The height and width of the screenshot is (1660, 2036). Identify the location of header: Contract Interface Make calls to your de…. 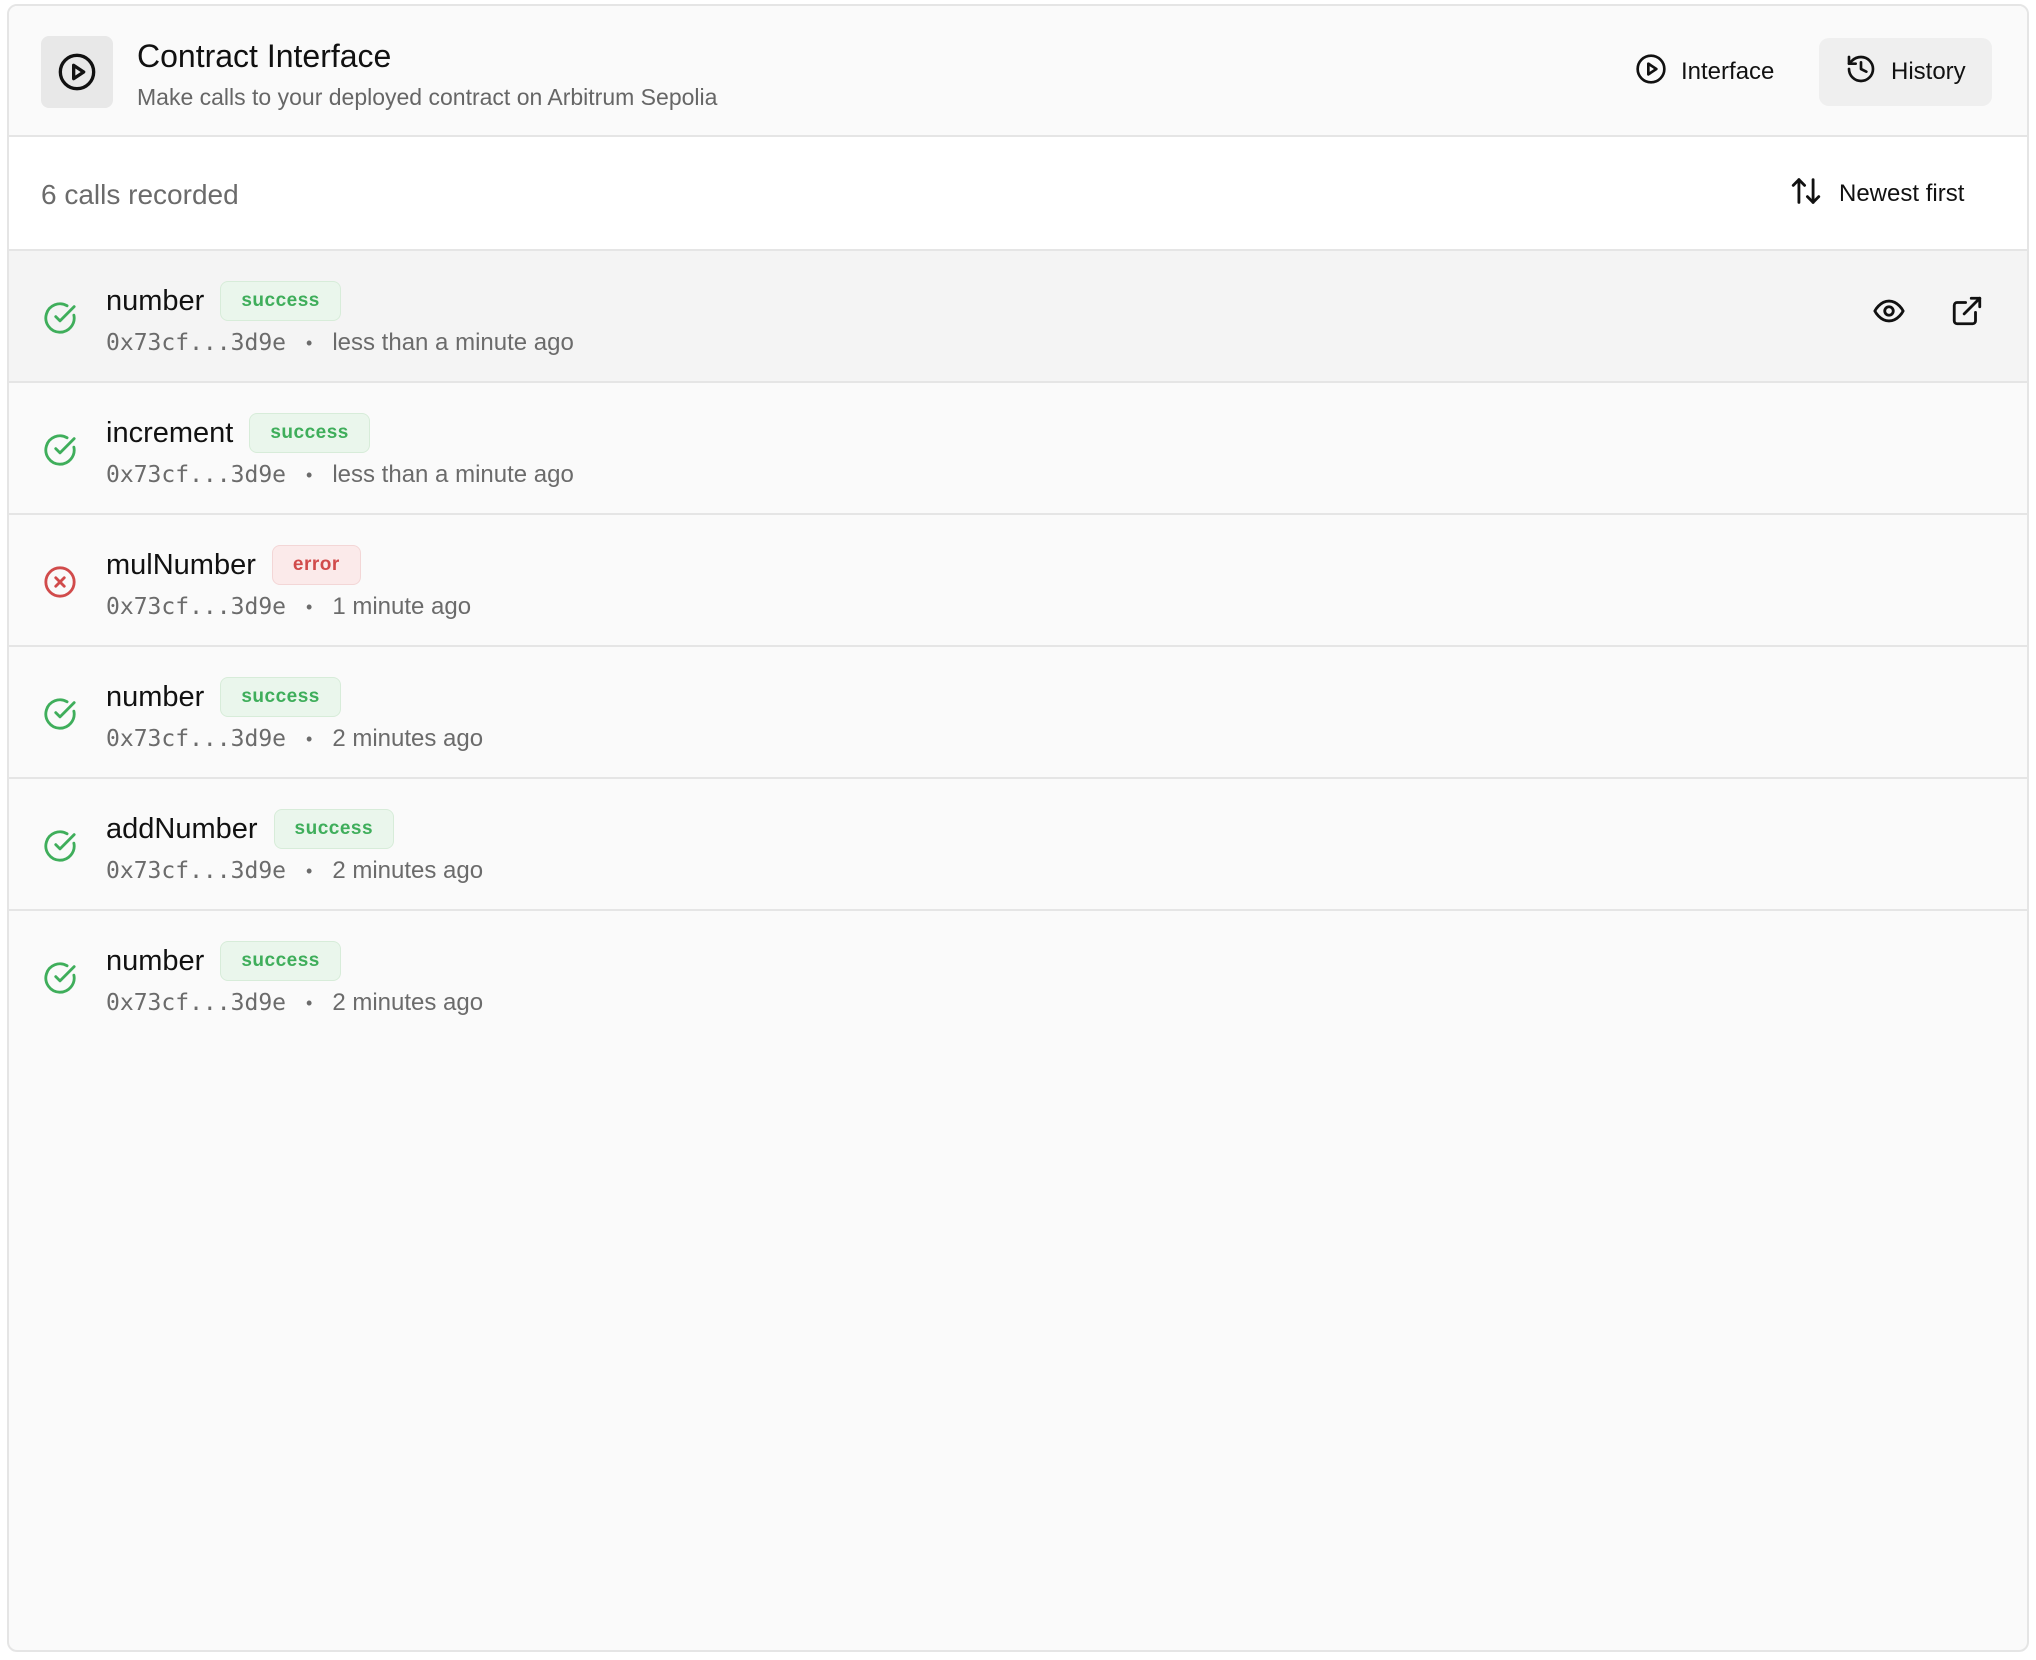
(1018, 71).